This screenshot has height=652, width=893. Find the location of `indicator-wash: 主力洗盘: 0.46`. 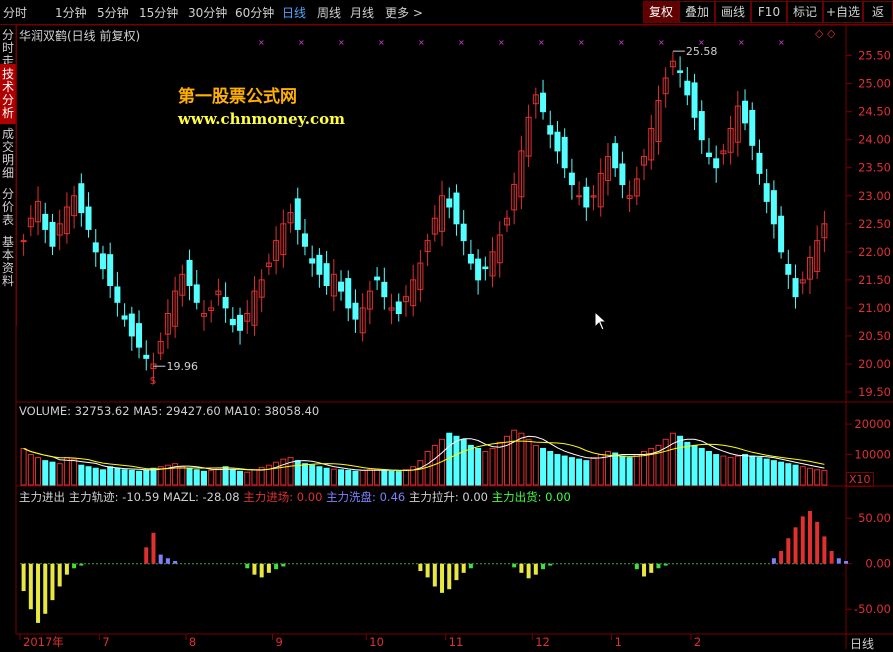

indicator-wash: 主力洗盘: 0.46 is located at coordinates (366, 497).